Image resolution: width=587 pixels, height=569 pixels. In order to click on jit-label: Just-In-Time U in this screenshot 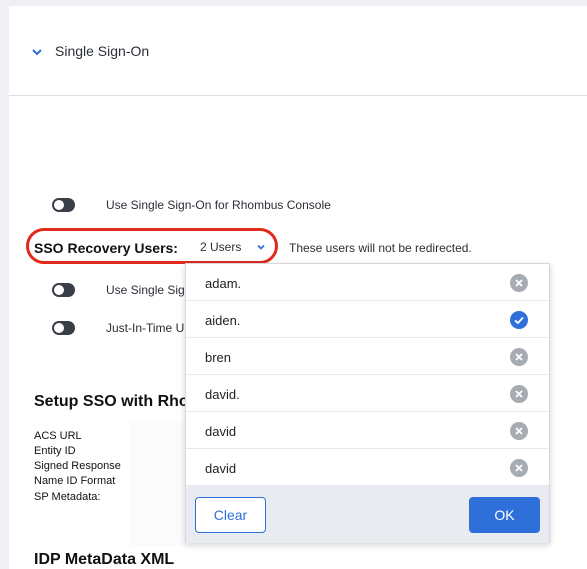, I will do `click(145, 328)`.